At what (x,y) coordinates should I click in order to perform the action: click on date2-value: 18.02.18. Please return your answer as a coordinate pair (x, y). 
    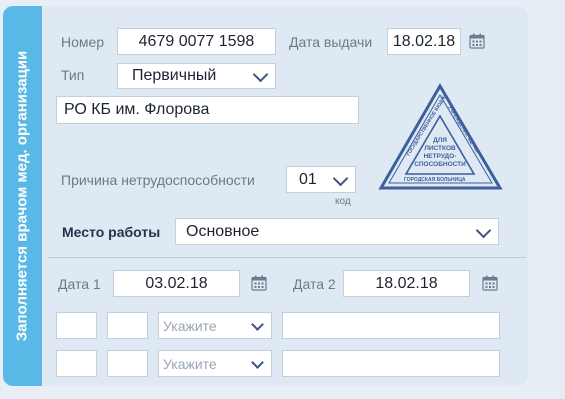
    Looking at the image, I should click on (406, 283).